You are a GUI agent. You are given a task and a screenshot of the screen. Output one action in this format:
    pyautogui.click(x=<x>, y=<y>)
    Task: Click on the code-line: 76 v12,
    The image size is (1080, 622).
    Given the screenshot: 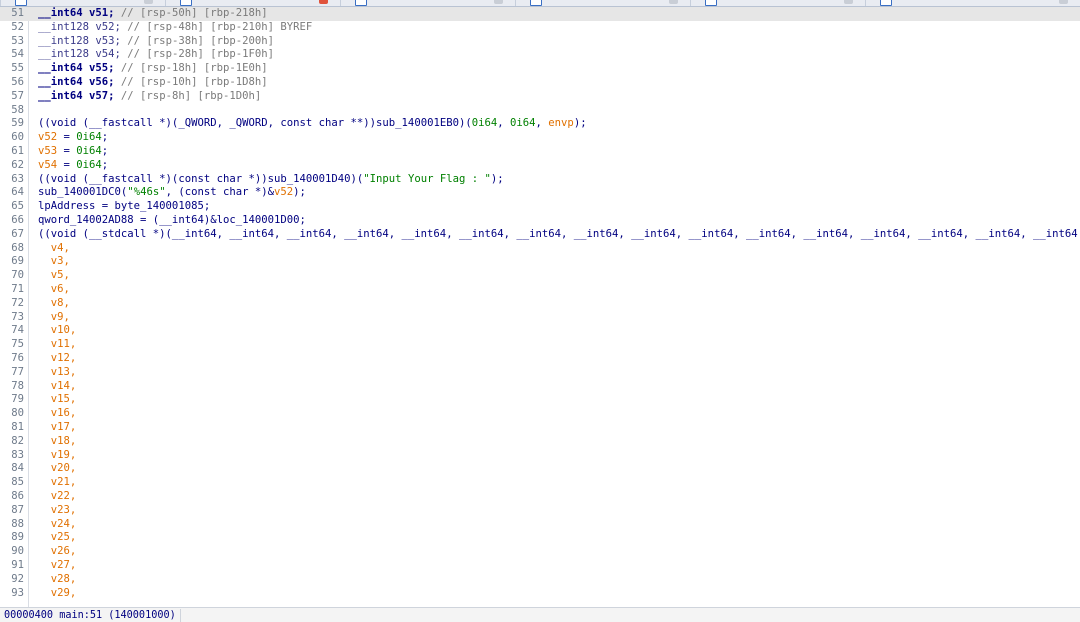 What is the action you would take?
    pyautogui.click(x=540, y=359)
    